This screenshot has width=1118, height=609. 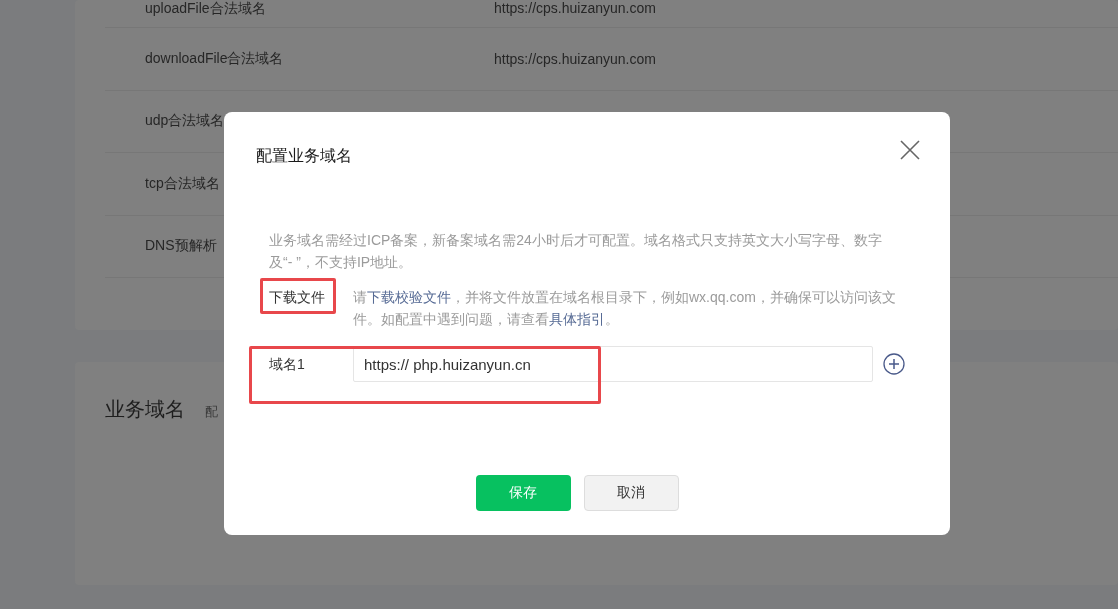 What do you see at coordinates (297, 297) in the screenshot?
I see `download-label: 下载文件` at bounding box center [297, 297].